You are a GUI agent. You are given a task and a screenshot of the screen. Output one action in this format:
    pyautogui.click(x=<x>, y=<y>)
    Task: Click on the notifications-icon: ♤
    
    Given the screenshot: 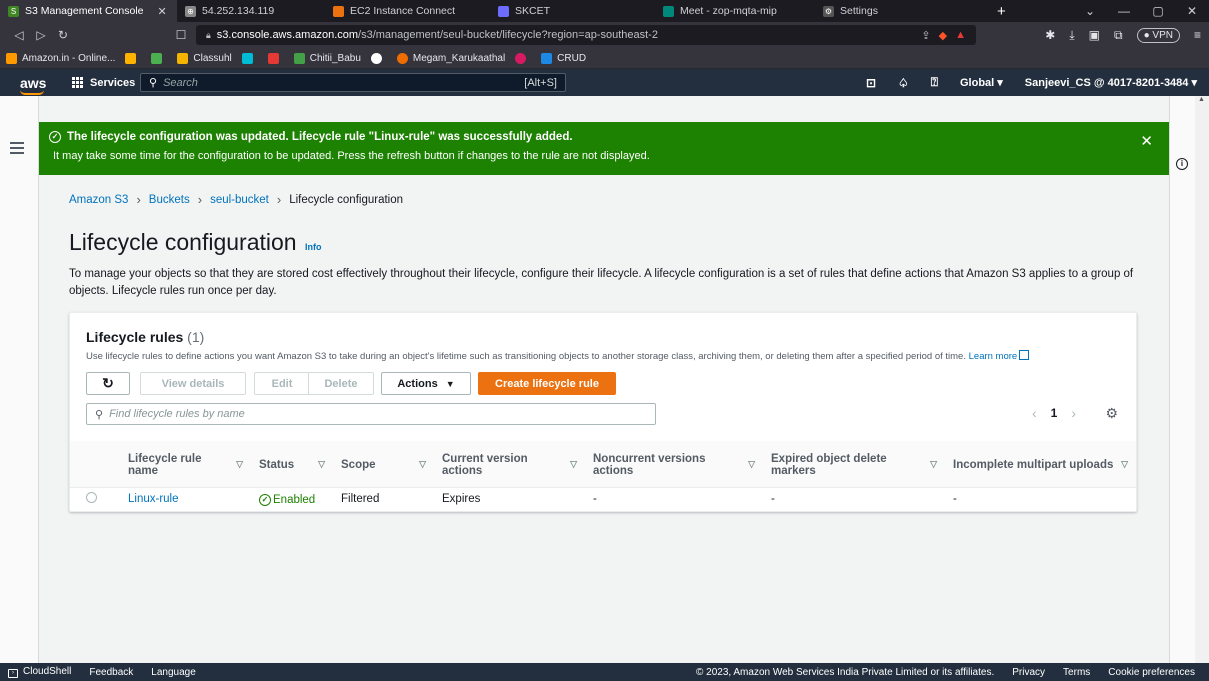 What is the action you would take?
    pyautogui.click(x=903, y=83)
    